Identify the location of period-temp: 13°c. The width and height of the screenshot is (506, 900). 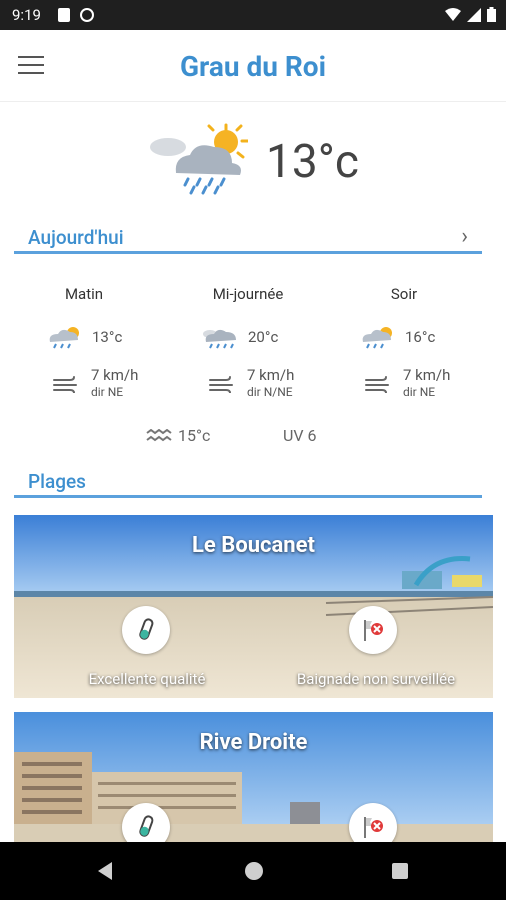
(107, 337).